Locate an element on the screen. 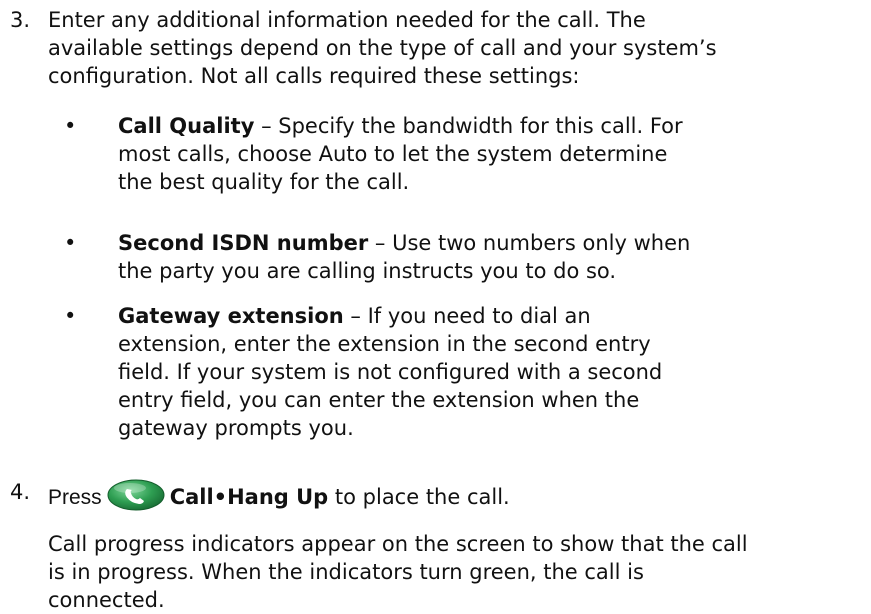 The height and width of the screenshot is (614, 871). step-4-rest: to place the call. is located at coordinates (419, 497).